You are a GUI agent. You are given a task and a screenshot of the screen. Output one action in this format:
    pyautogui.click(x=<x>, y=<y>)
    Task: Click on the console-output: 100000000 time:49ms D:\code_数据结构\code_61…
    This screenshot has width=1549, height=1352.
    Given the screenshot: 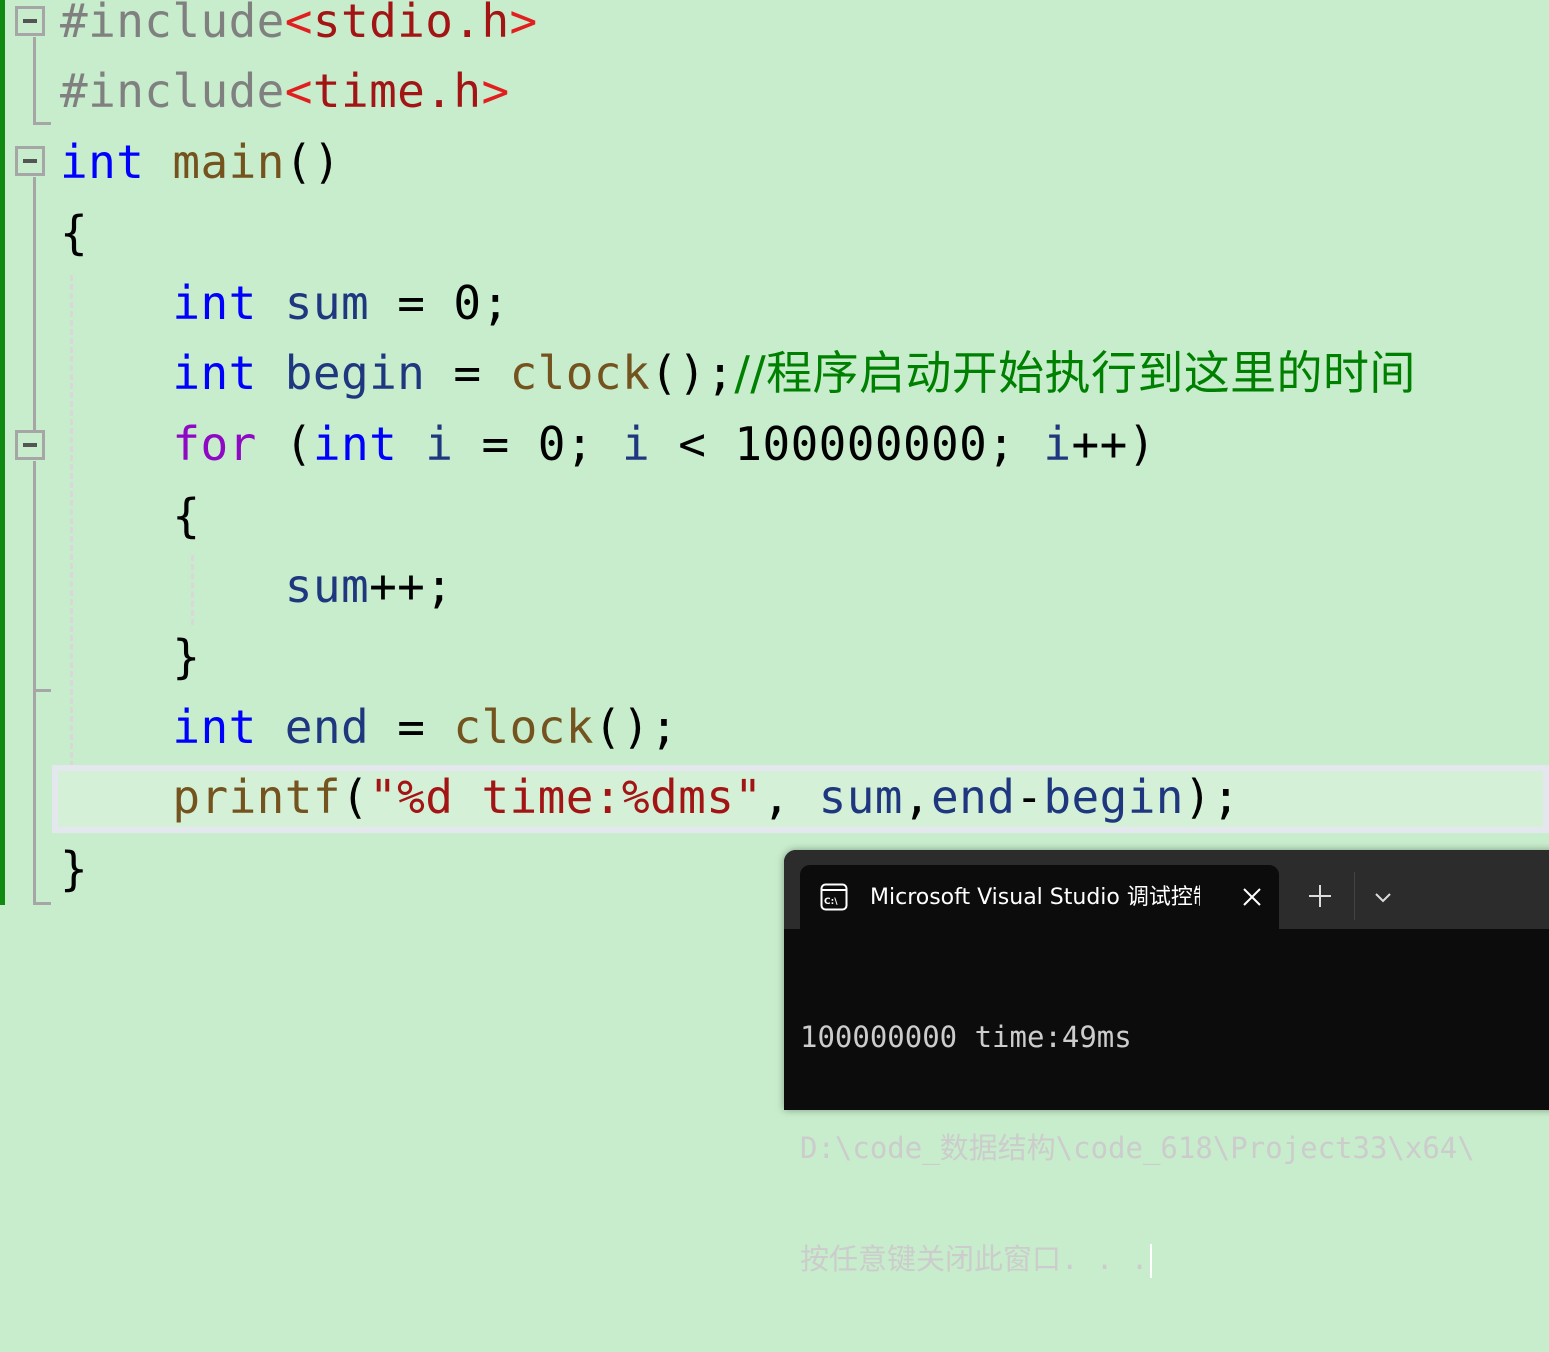 What is the action you would take?
    pyautogui.click(x=1174, y=1148)
    